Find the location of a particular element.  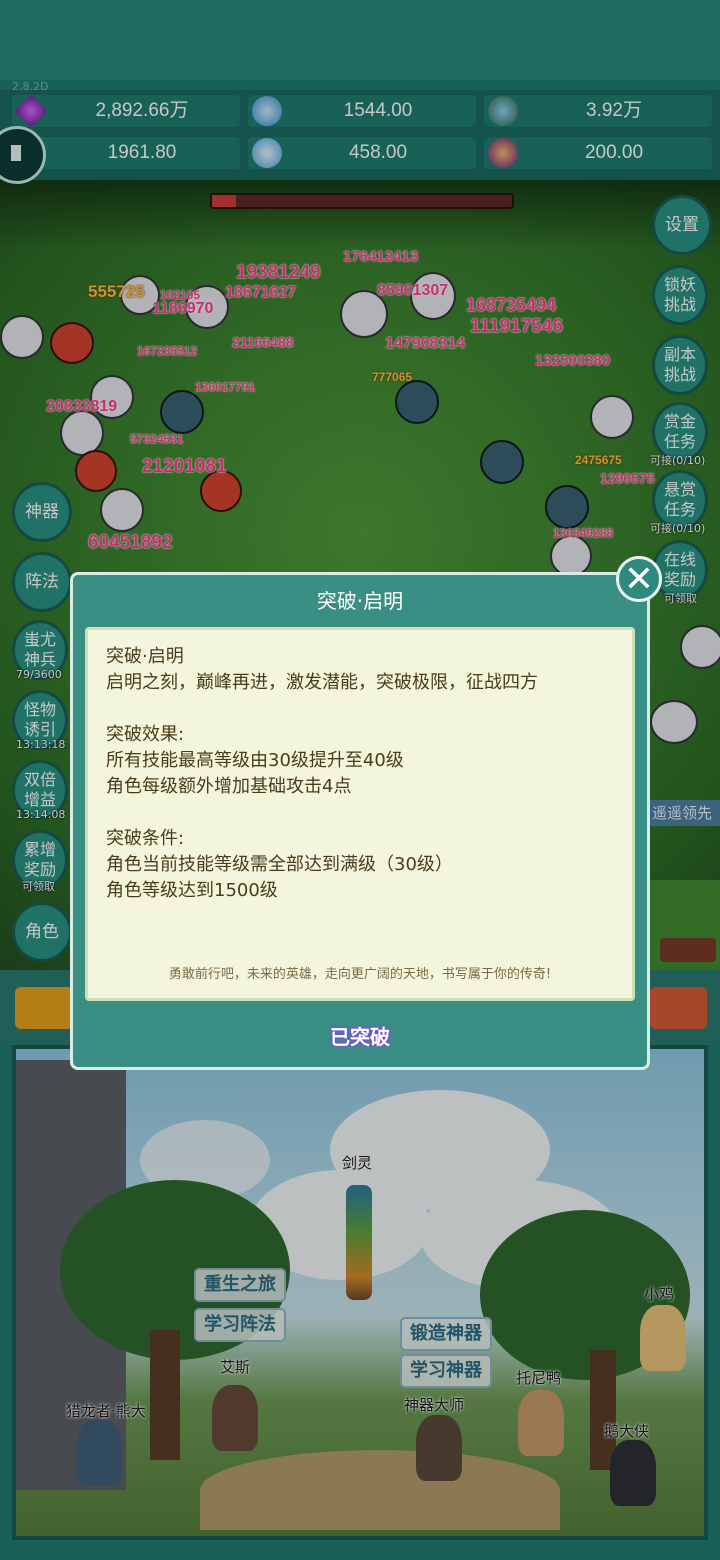

breakthrough-status-button: 已突破 is located at coordinates (360, 1035).